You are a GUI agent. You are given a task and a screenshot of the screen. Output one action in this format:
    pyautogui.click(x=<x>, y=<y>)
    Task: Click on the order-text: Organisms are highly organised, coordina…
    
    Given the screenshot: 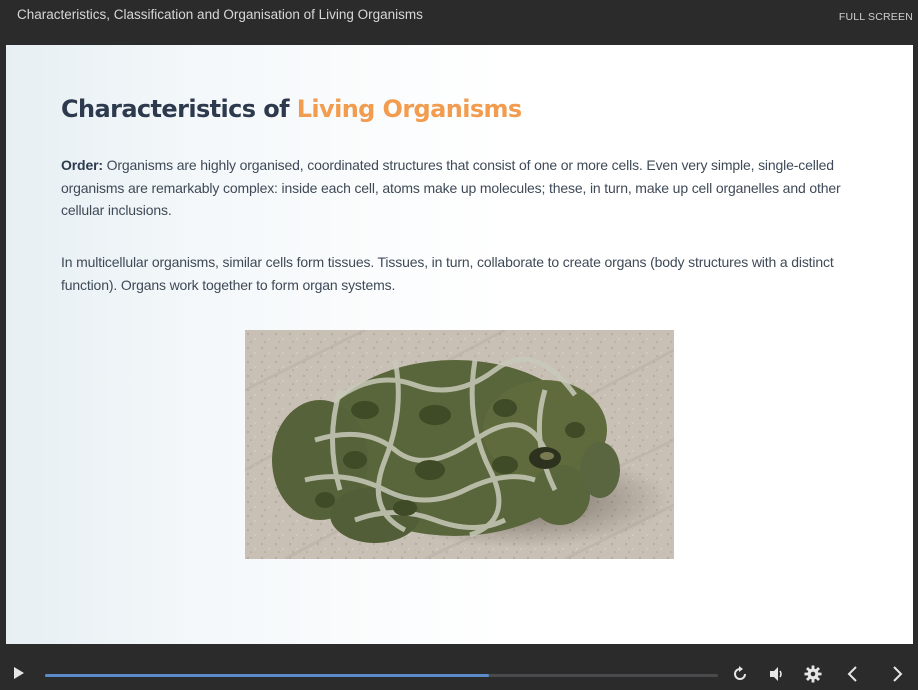 What is the action you would take?
    pyautogui.click(x=451, y=187)
    